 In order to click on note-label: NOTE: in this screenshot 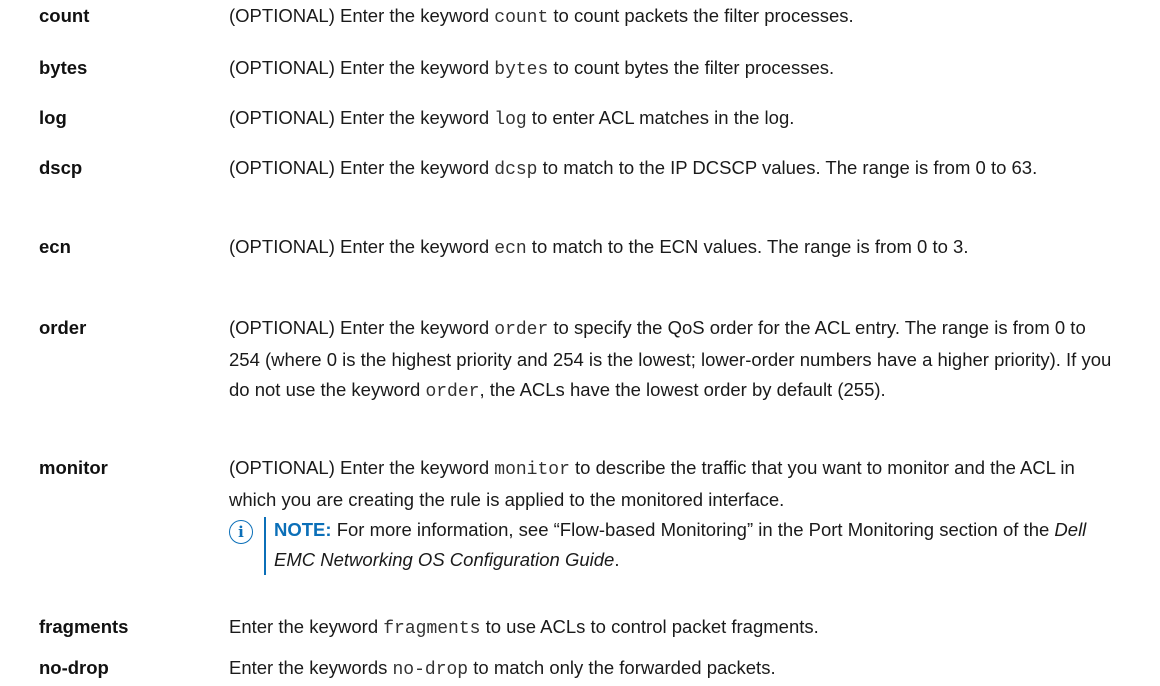, I will do `click(303, 529)`.